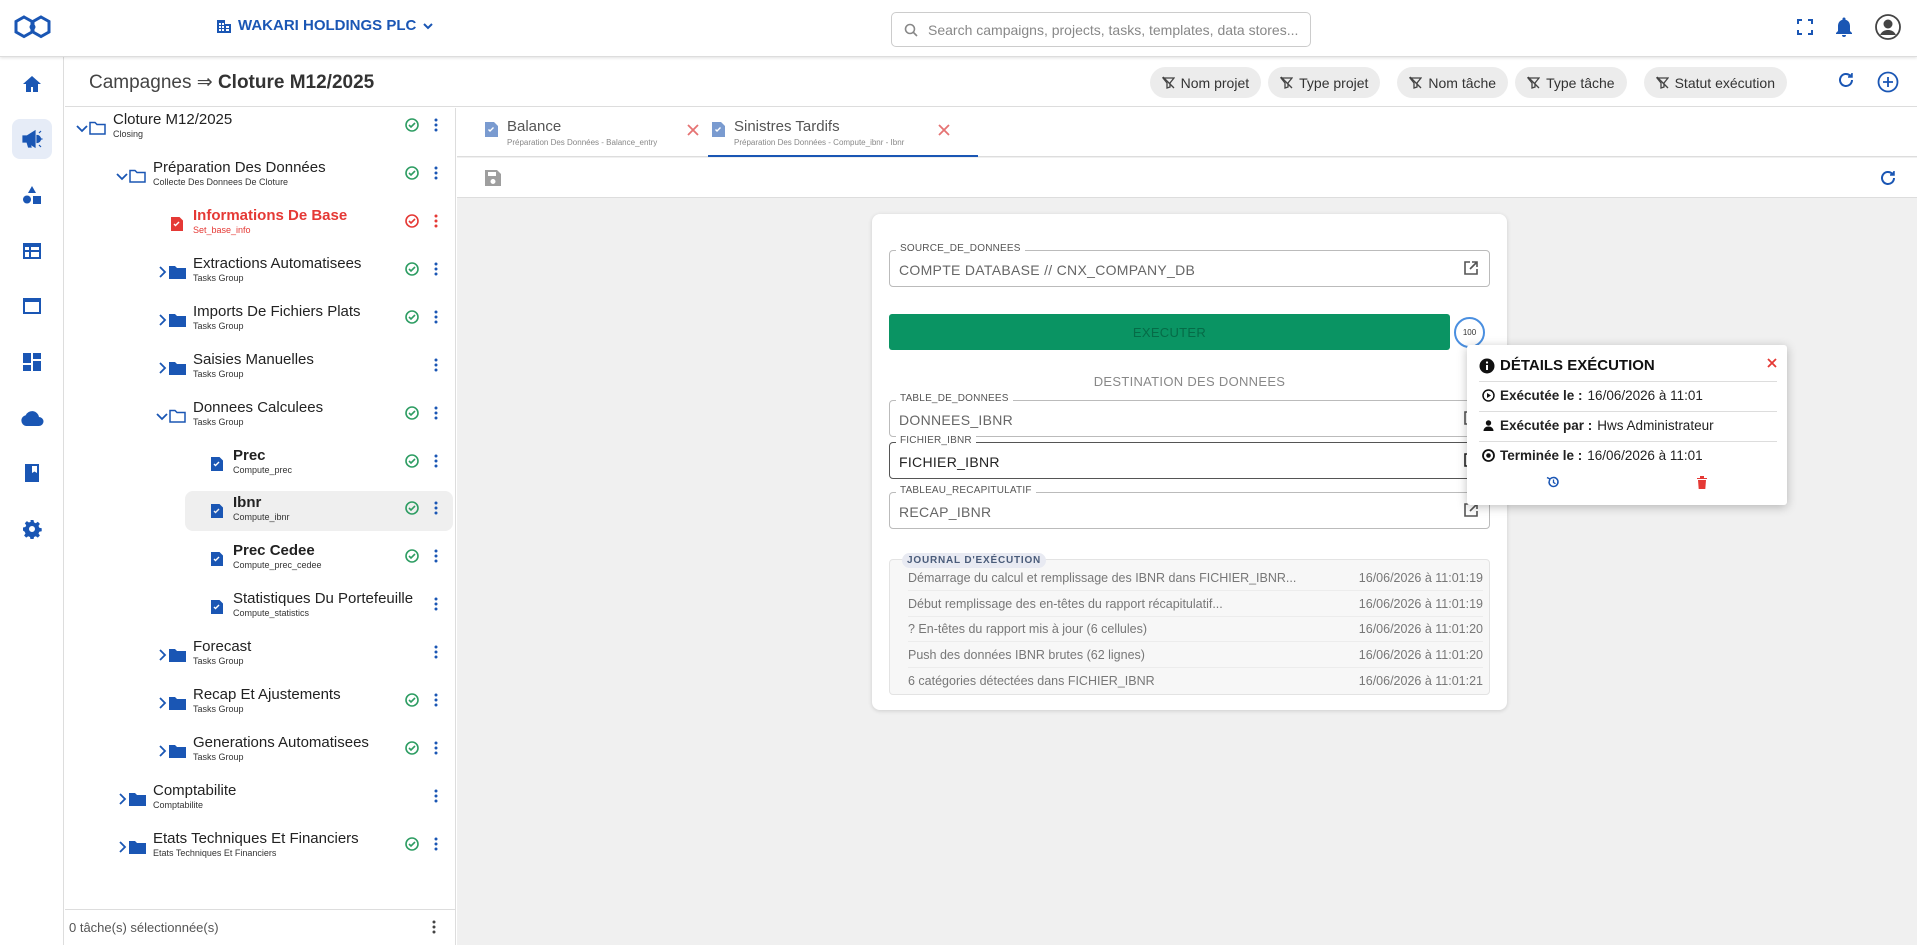  What do you see at coordinates (97, 128) in the screenshot?
I see `folder-outline-icon` at bounding box center [97, 128].